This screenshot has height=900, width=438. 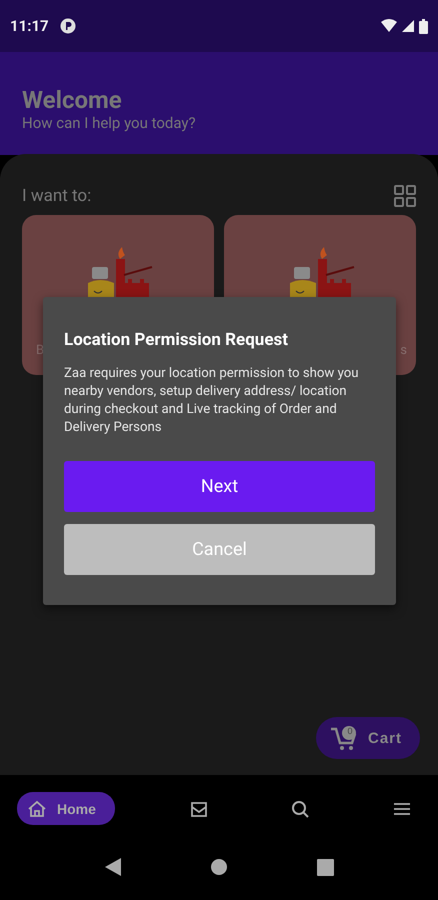 What do you see at coordinates (423, 26) in the screenshot?
I see `battery-icon` at bounding box center [423, 26].